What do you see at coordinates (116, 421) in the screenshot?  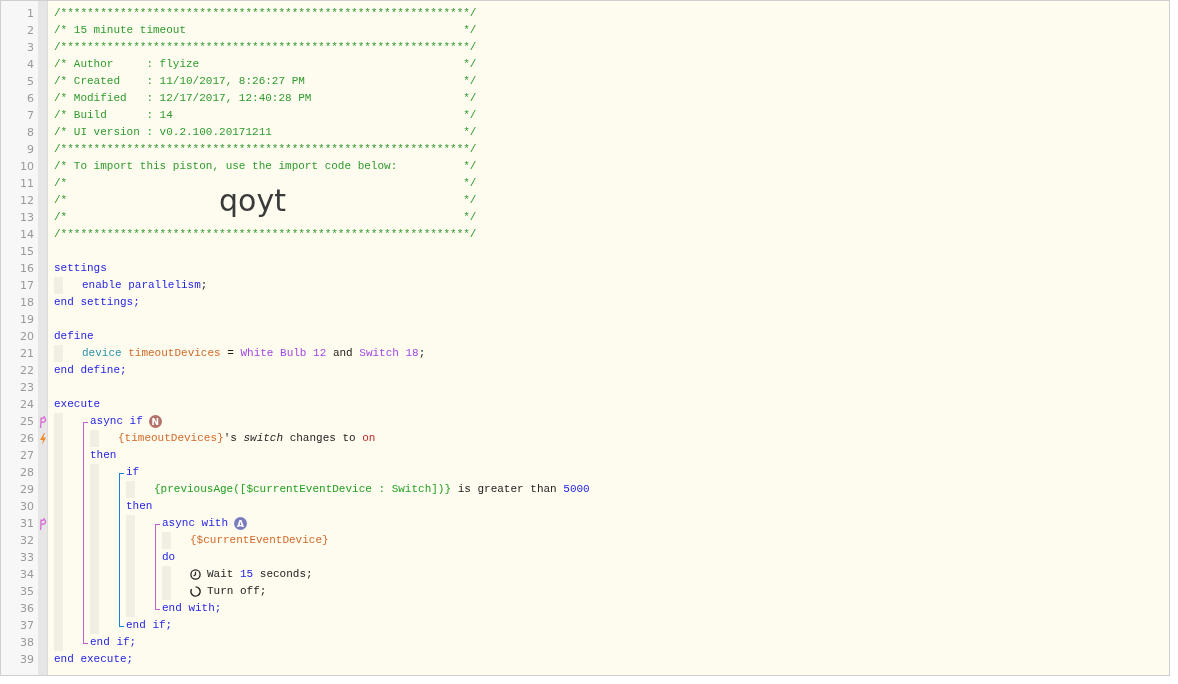 I see `code-text: async if` at bounding box center [116, 421].